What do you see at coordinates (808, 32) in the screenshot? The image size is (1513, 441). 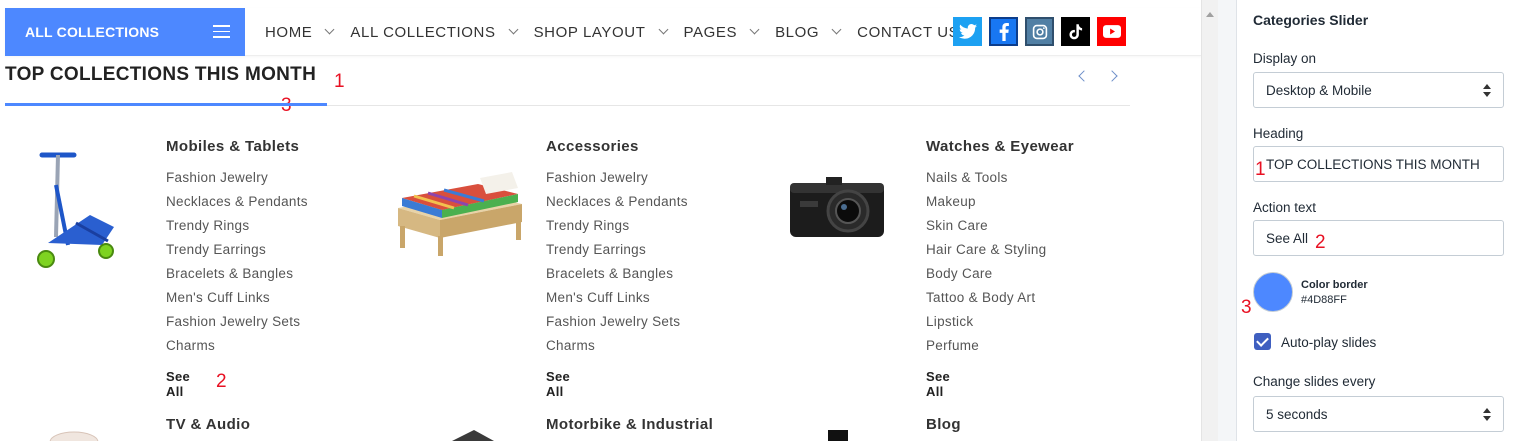 I see `menu-blog: BLOG` at bounding box center [808, 32].